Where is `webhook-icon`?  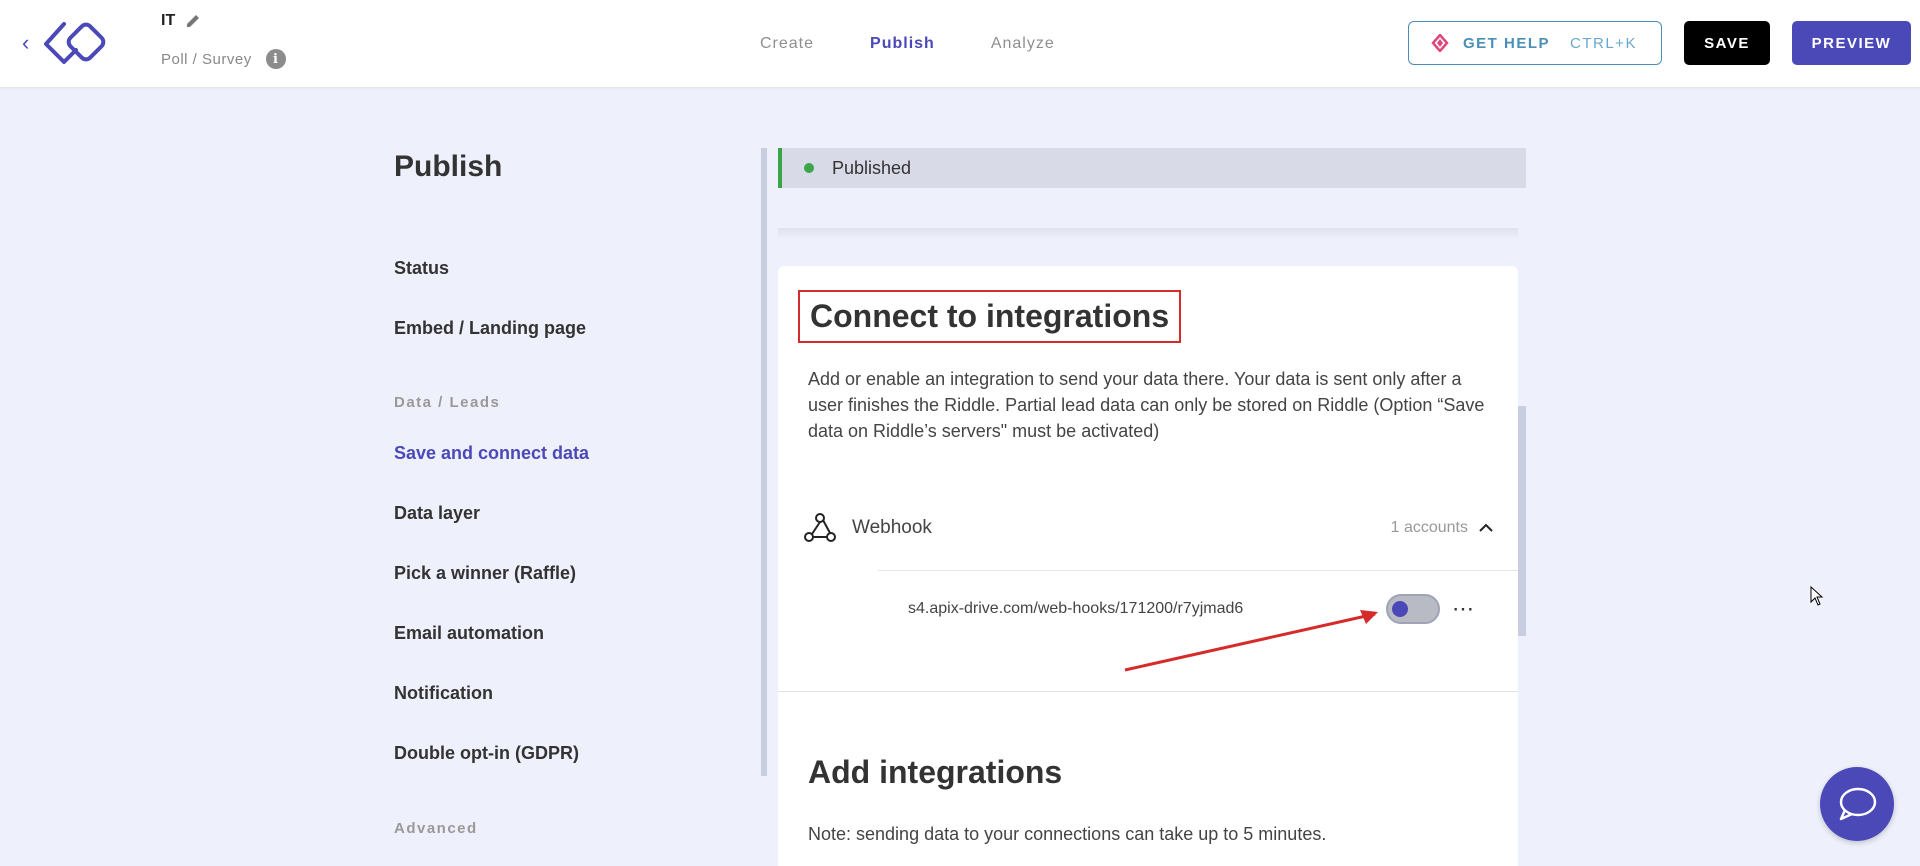 webhook-icon is located at coordinates (820, 527).